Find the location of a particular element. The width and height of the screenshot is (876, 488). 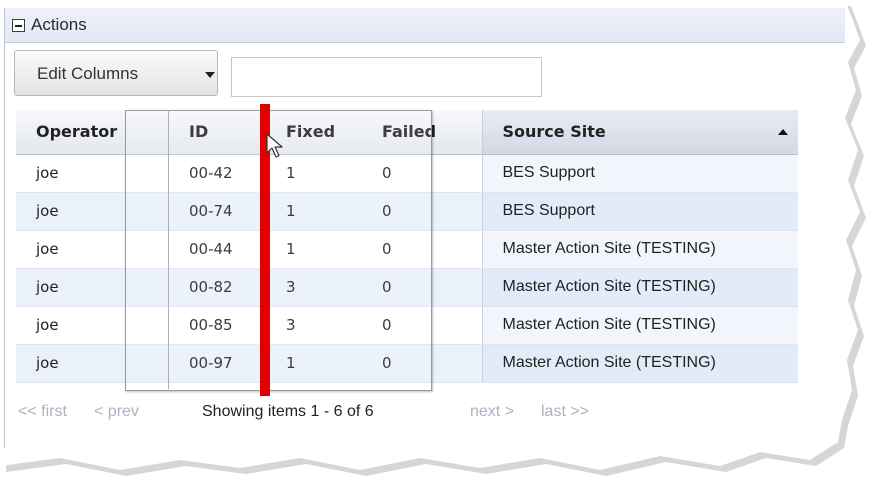

column-header-source-site: Source Site is located at coordinates (639, 132).